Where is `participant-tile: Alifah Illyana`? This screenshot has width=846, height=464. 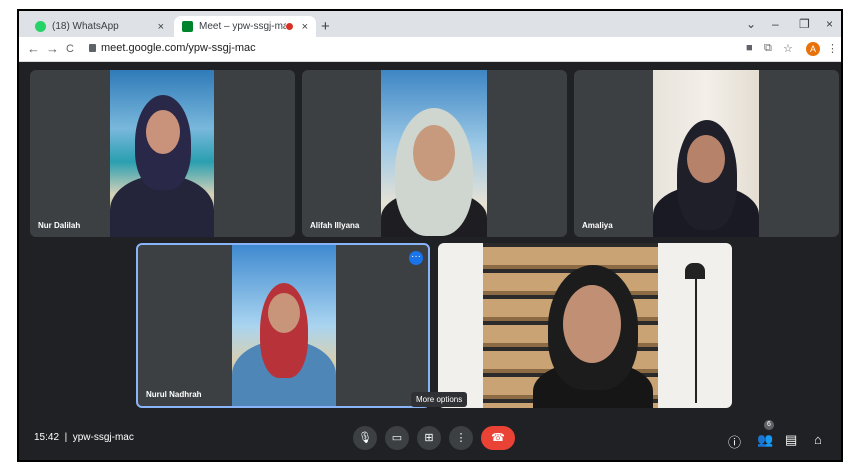
participant-tile: Alifah Illyana is located at coordinates (434, 153).